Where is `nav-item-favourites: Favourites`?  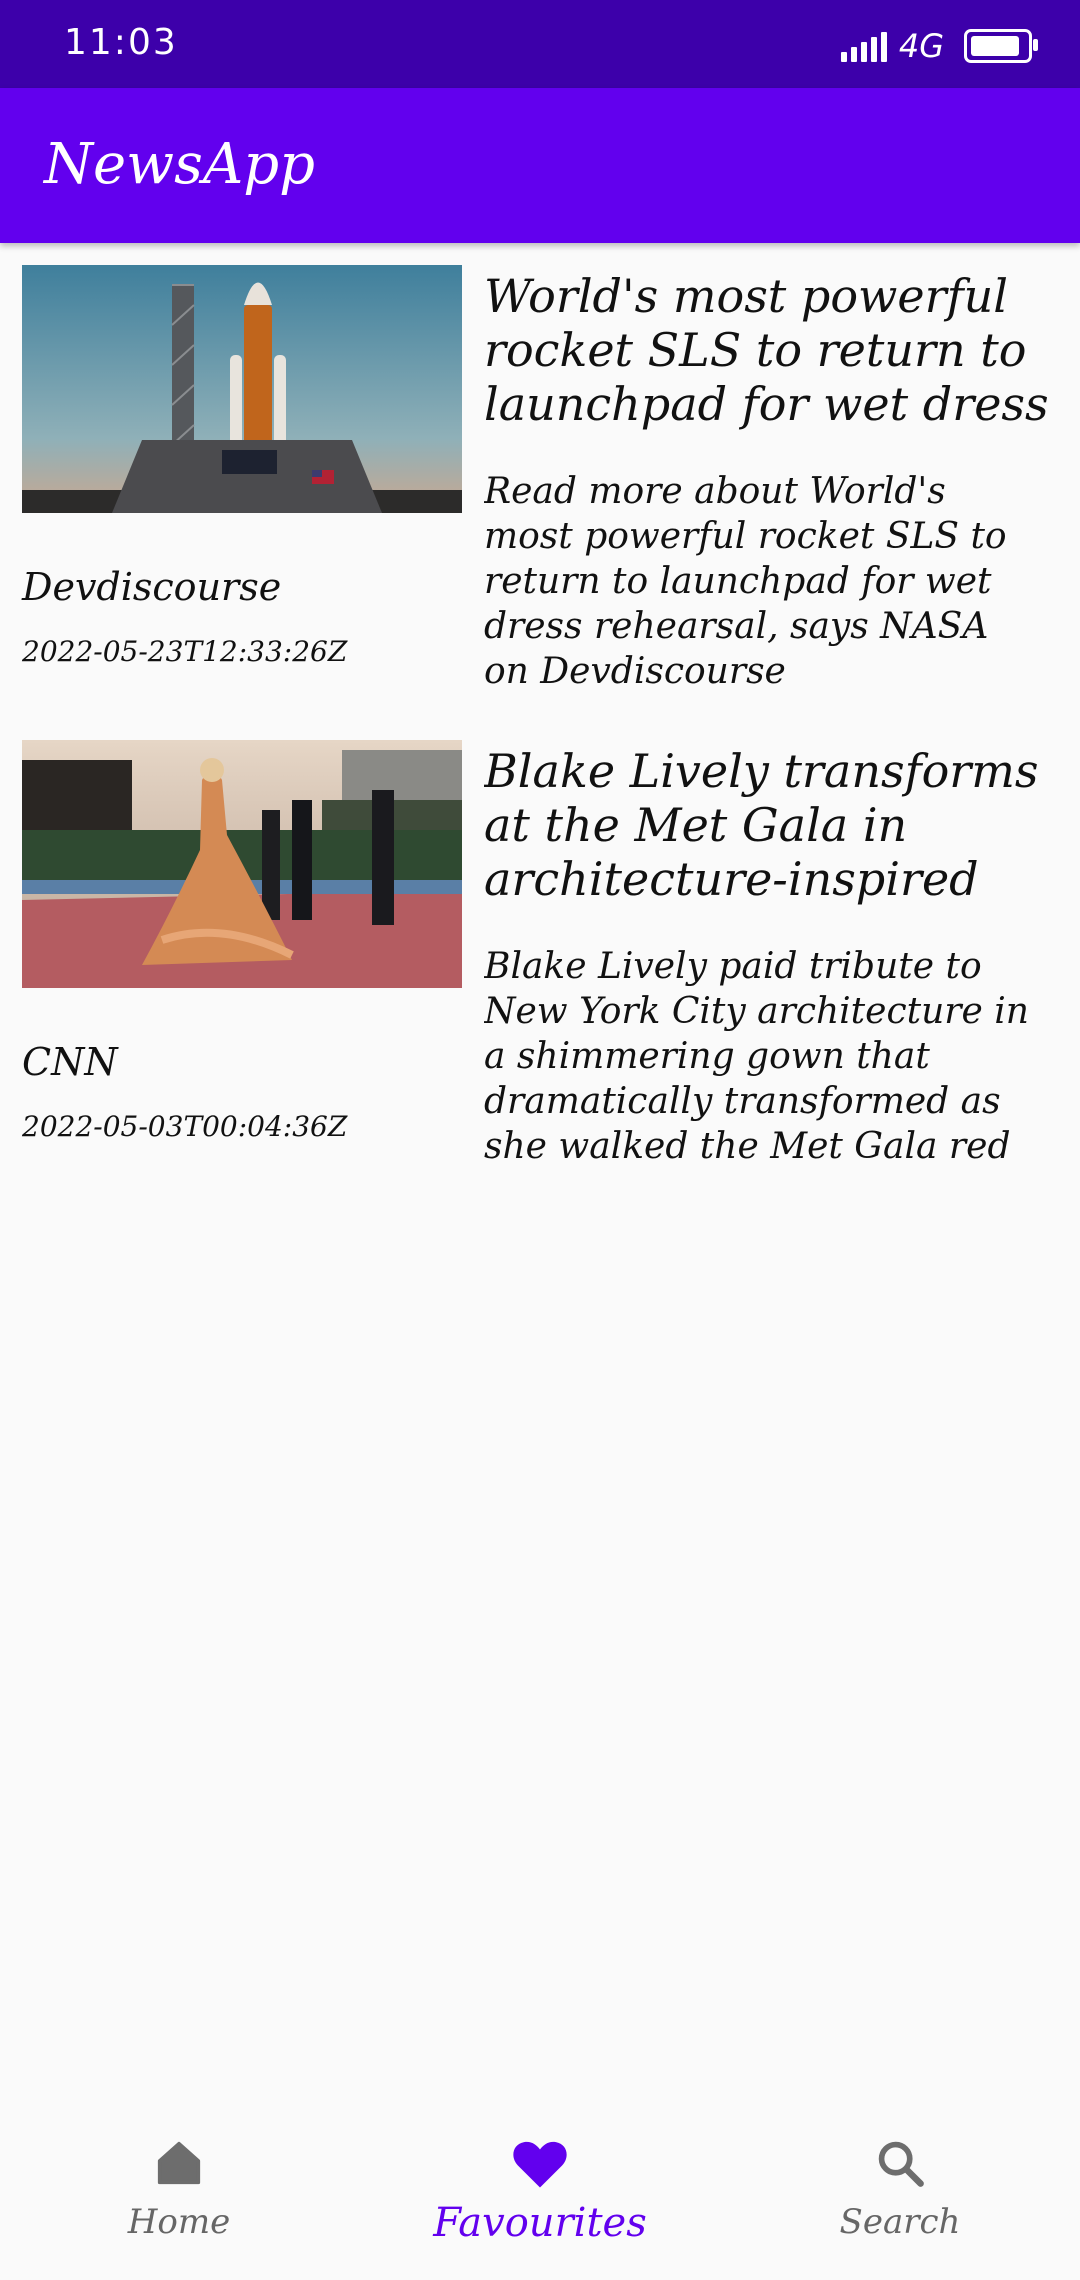 nav-item-favourites: Favourites is located at coordinates (540, 2200).